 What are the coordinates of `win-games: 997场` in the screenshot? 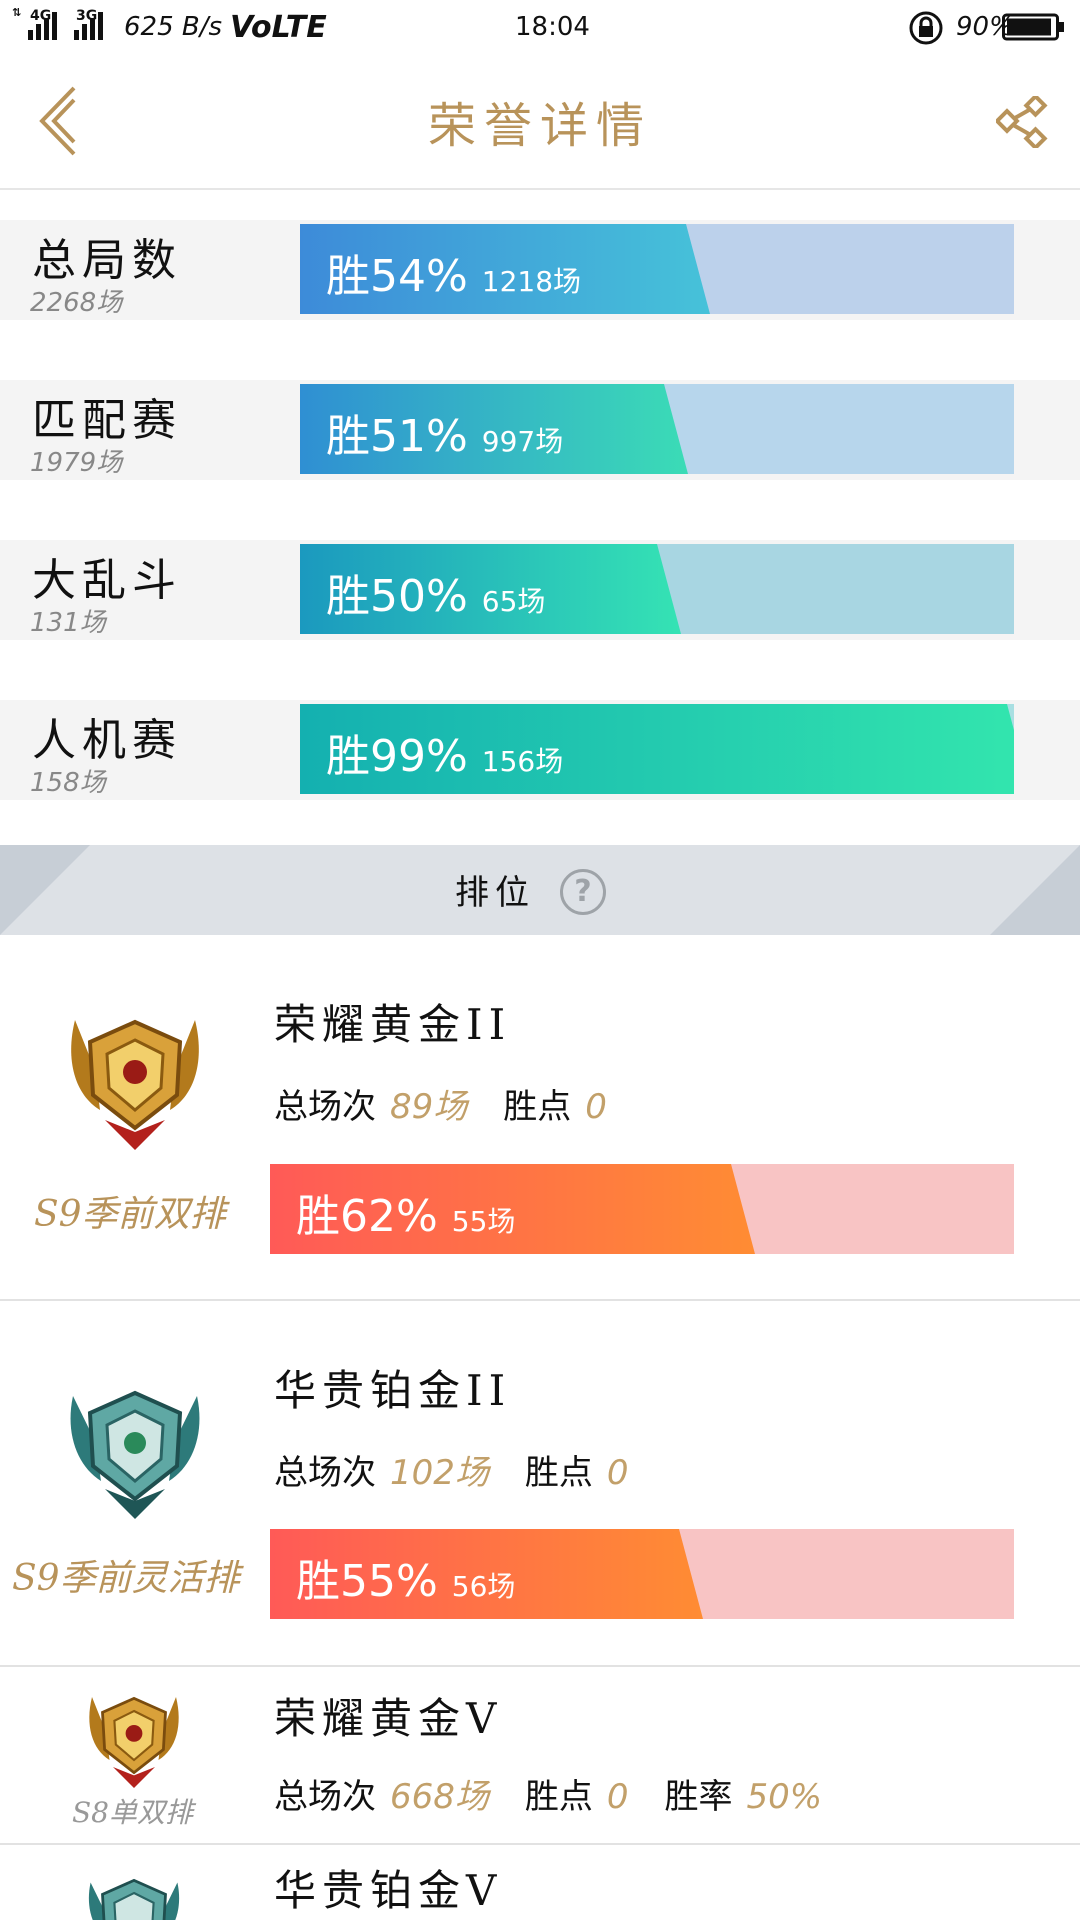 It's located at (522, 441).